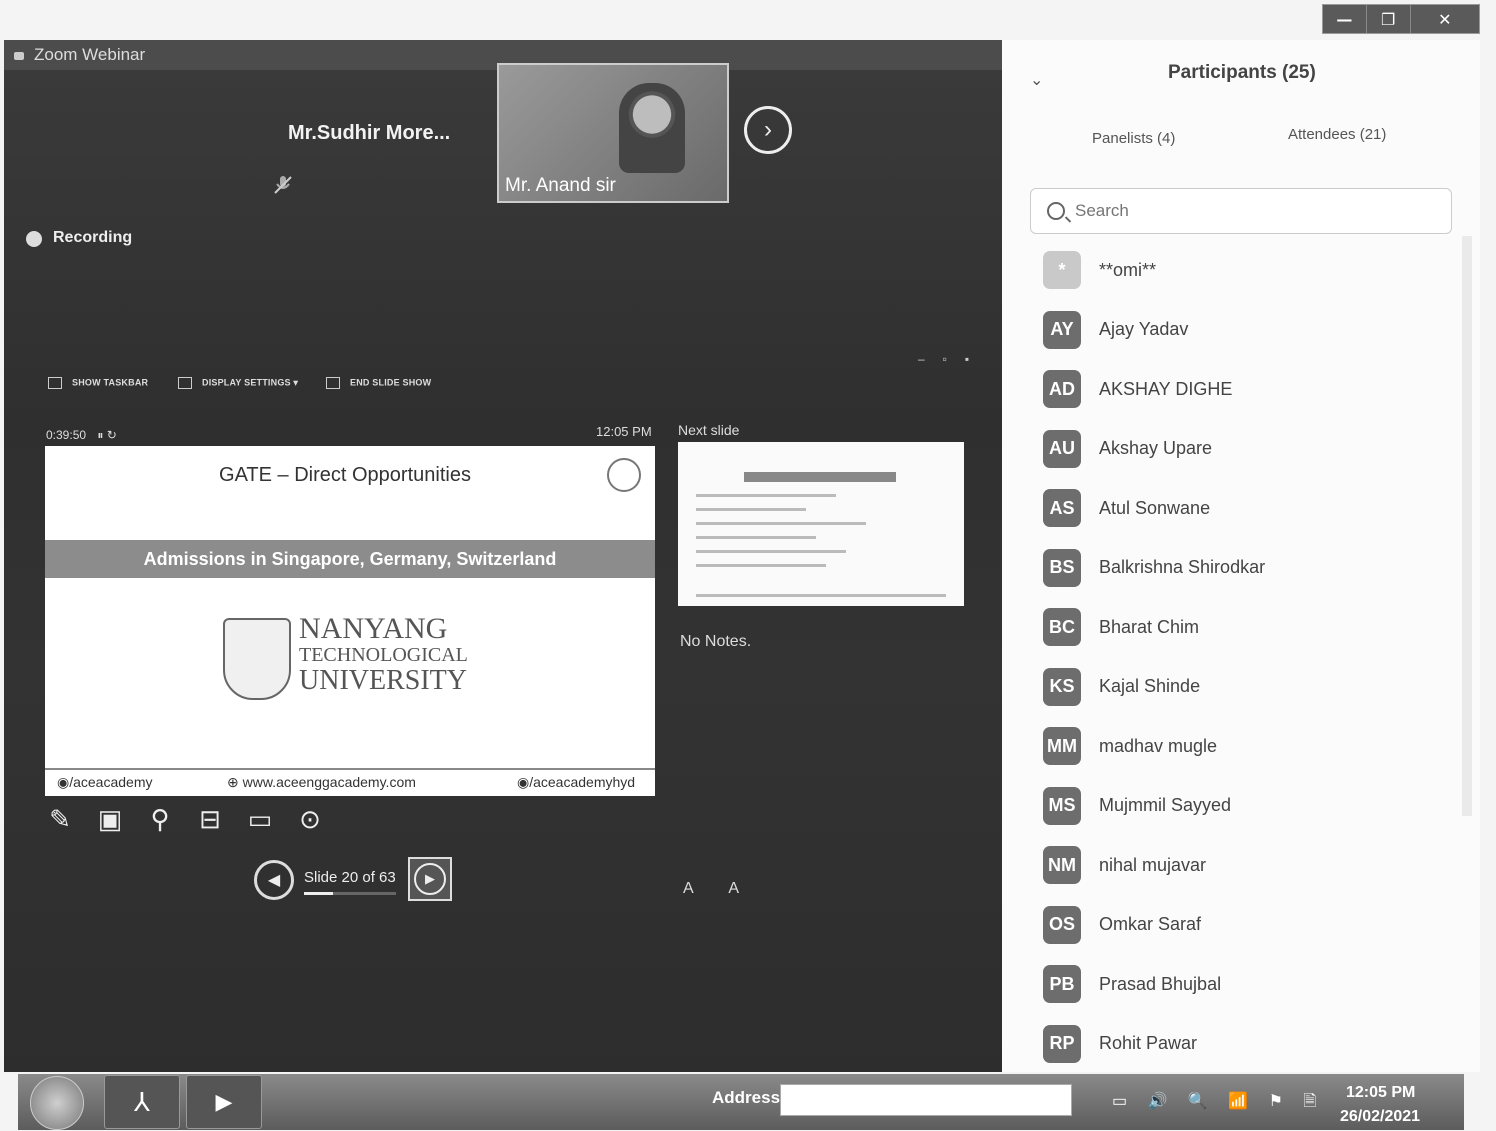  Describe the element at coordinates (716, 641) in the screenshot. I see `speaker-notes: No Notes.` at that location.